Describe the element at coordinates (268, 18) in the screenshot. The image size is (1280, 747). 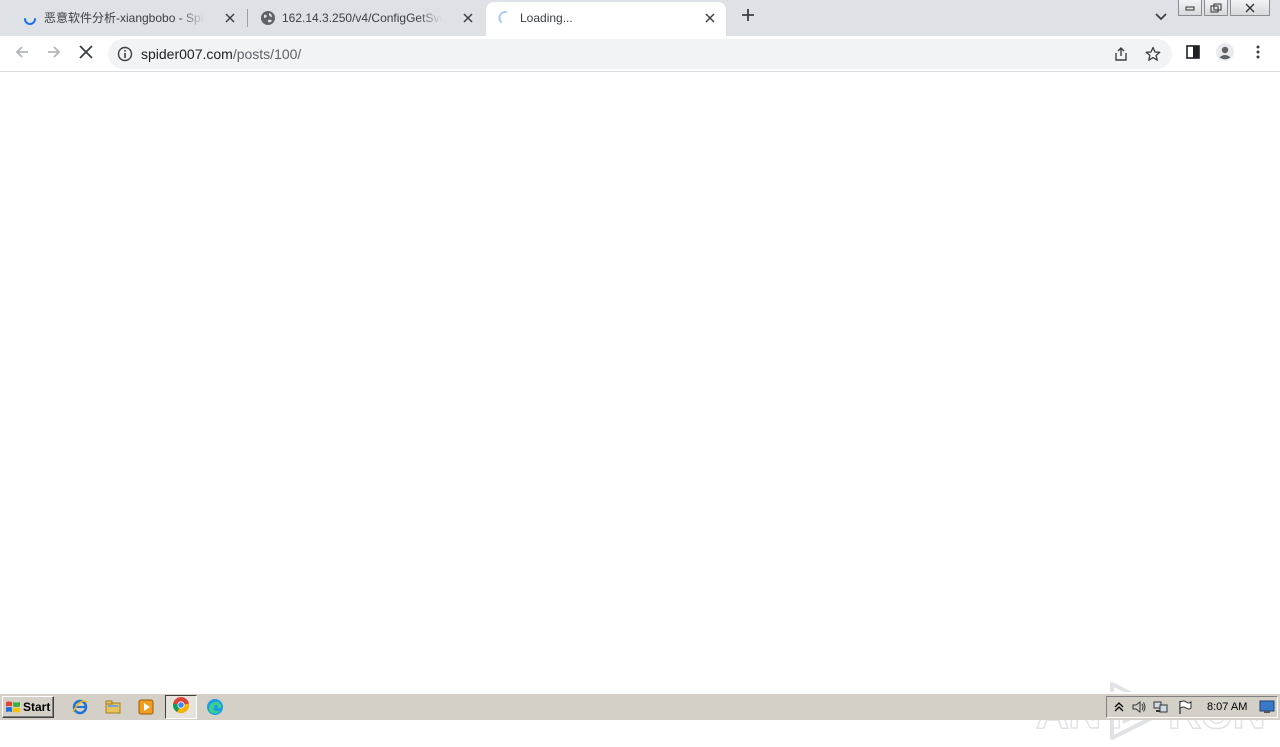
I see `globe-icon` at that location.